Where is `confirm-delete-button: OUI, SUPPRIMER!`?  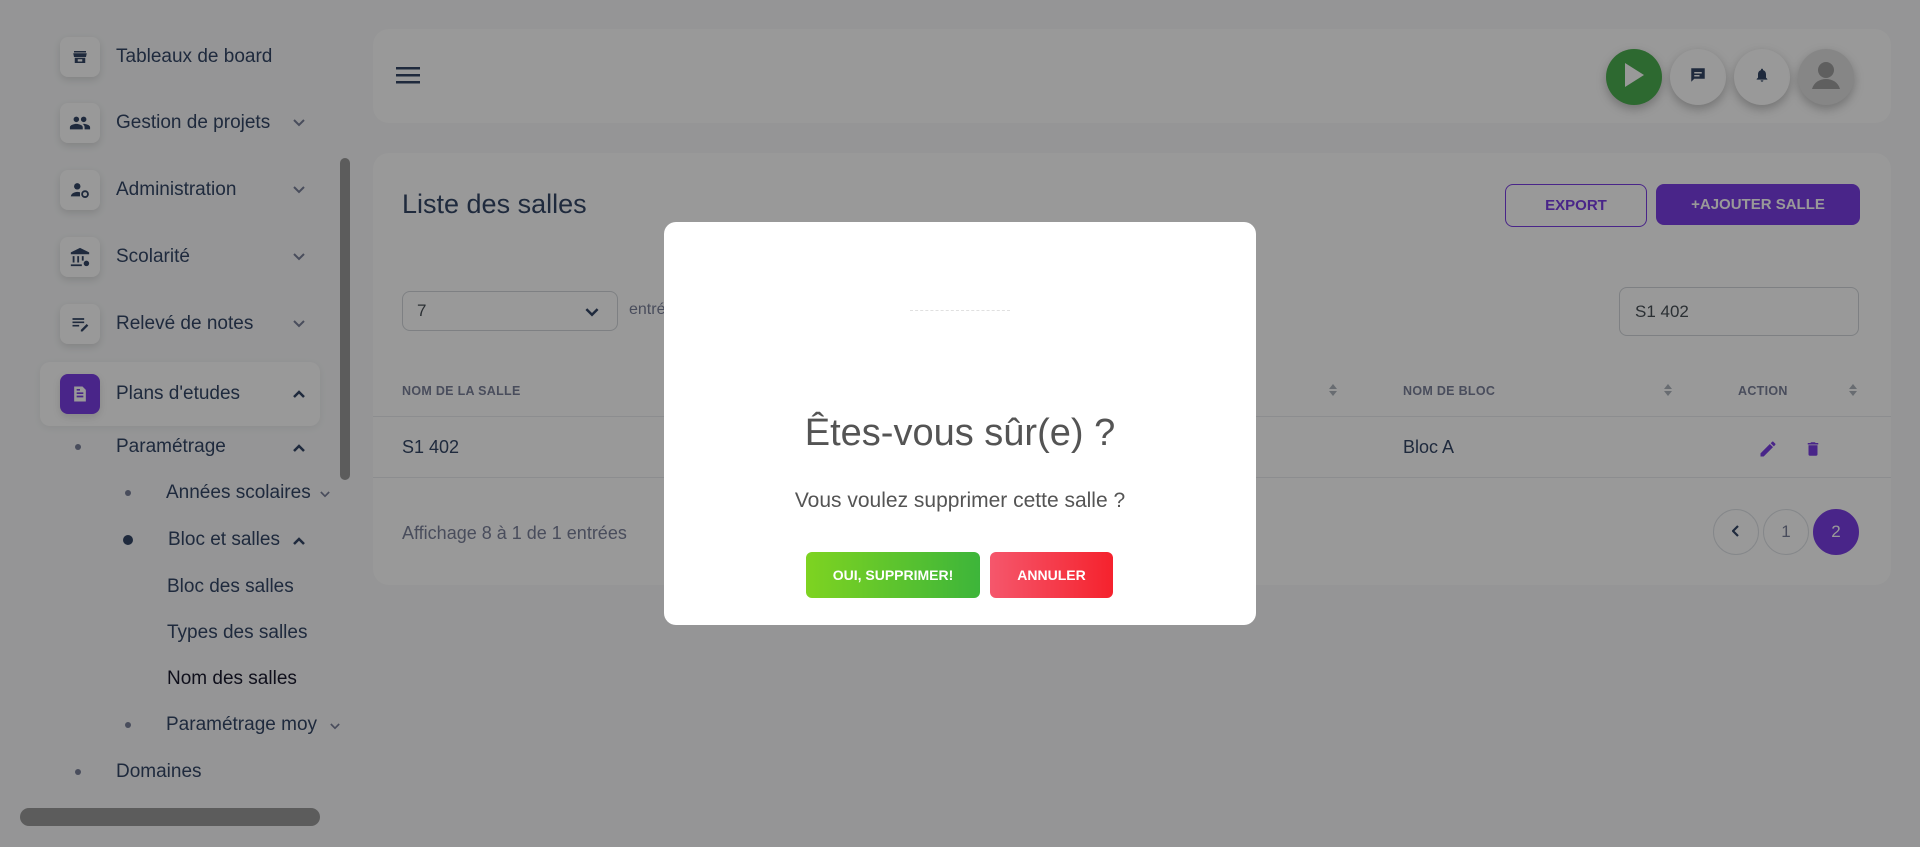
confirm-delete-button: OUI, SUPPRIMER! is located at coordinates (893, 575).